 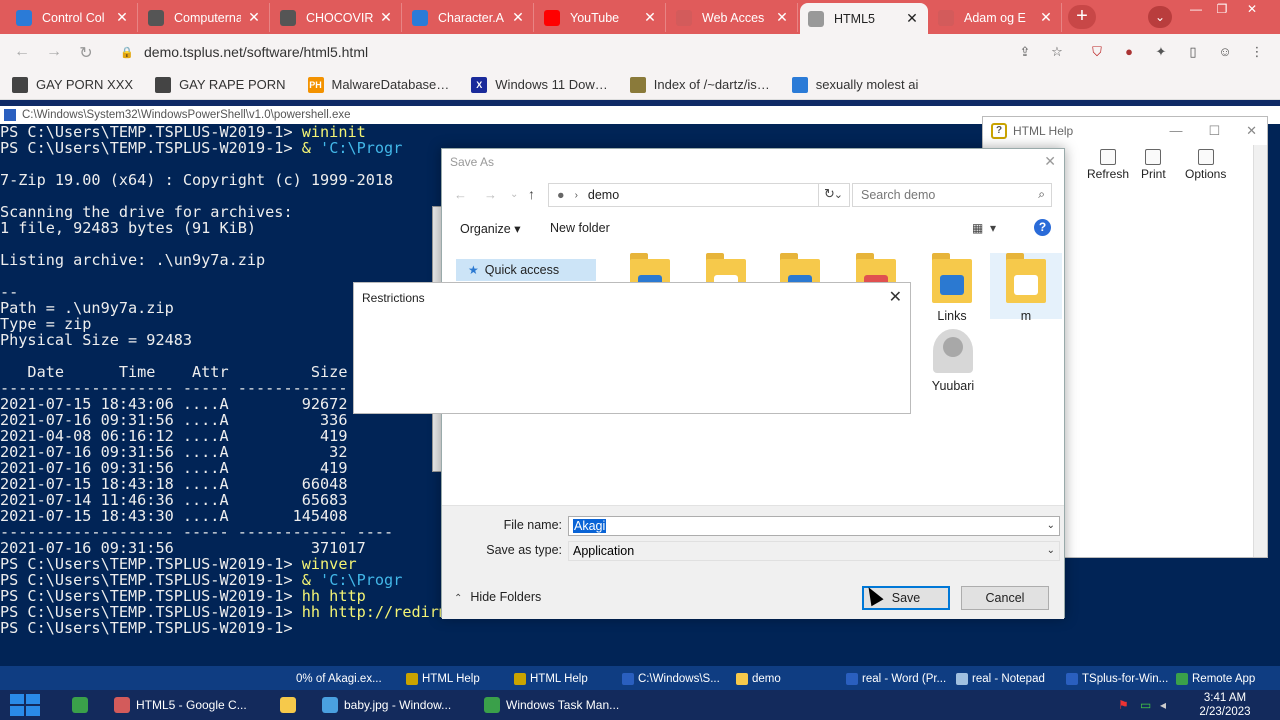 I want to click on minimize-icon: —, so click(x=1196, y=10).